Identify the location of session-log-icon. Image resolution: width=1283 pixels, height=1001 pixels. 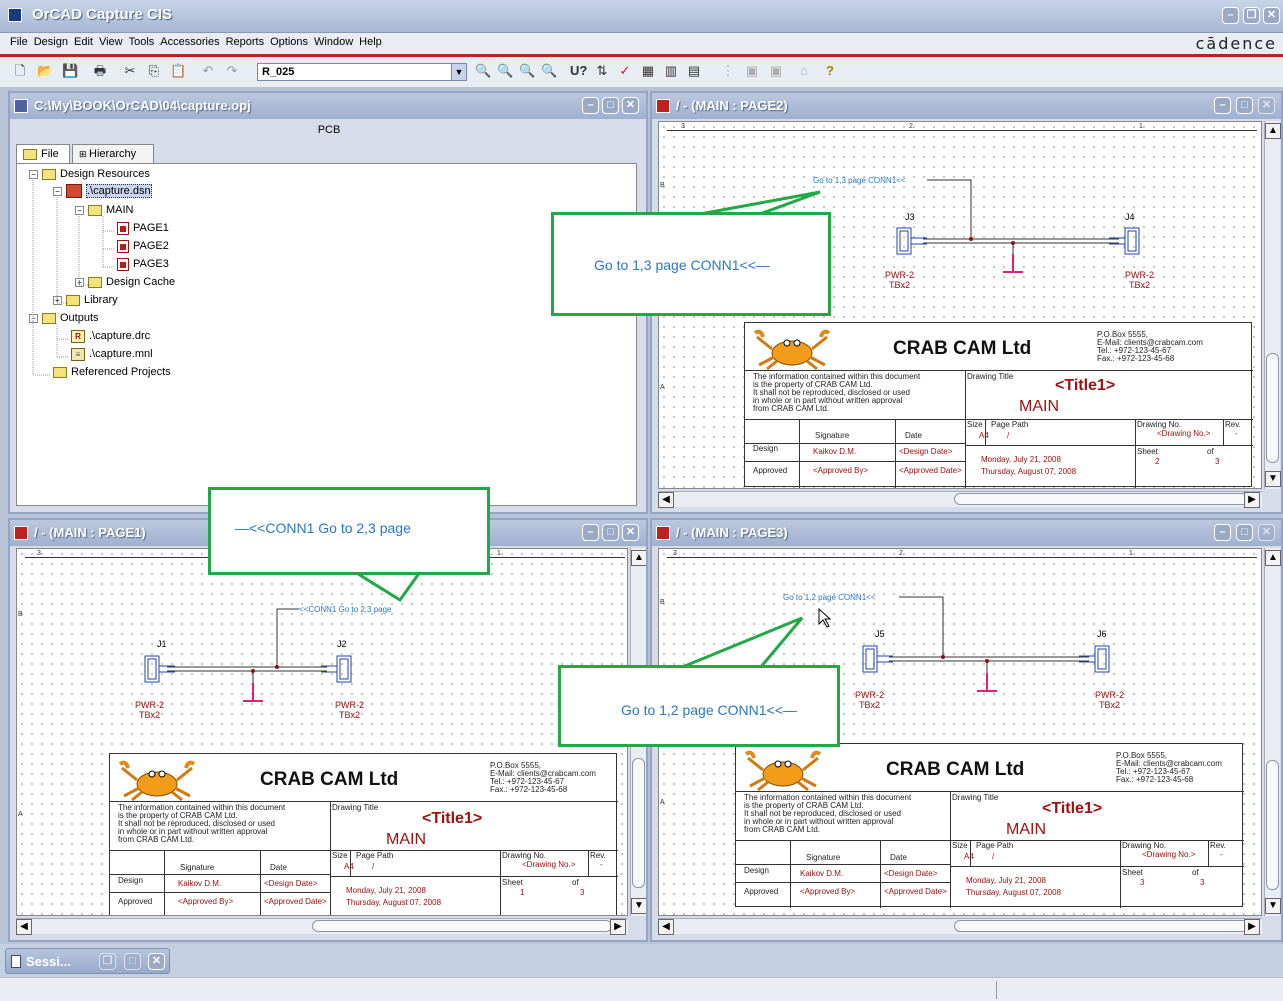
(16, 961).